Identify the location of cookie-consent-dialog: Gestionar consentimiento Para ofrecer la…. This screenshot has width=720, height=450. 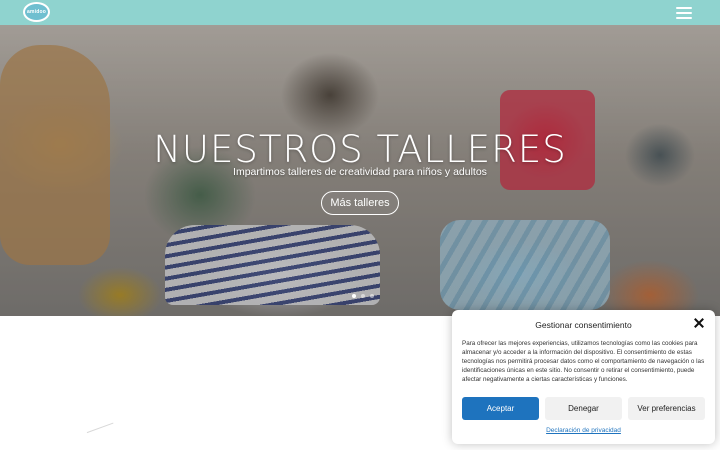
(583, 377).